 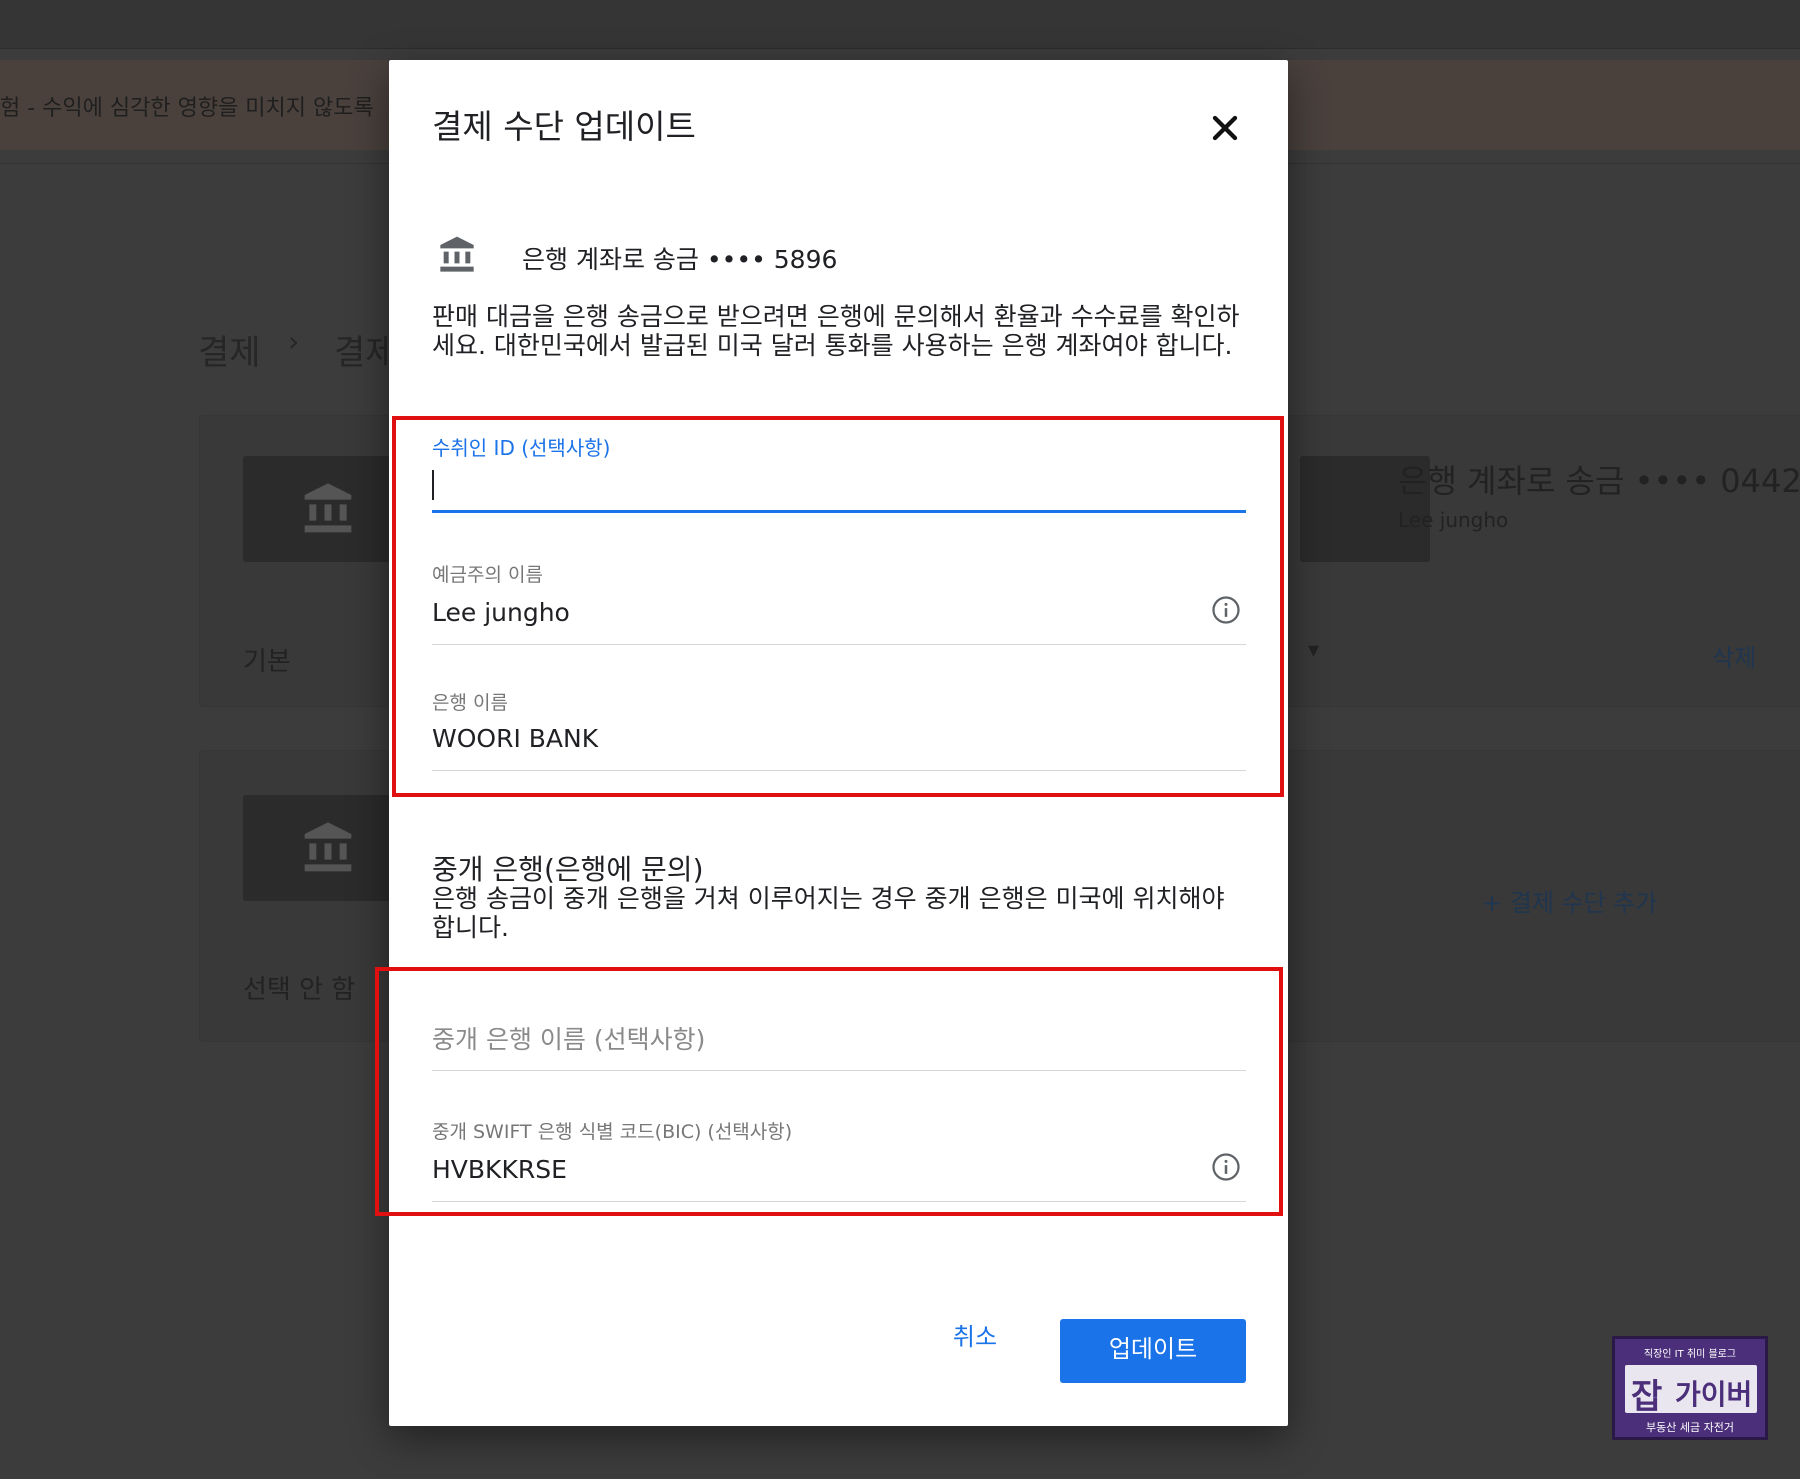 I want to click on background-account-label: 은행 계좌로 송금 •••• 0442, so click(x=1599, y=481).